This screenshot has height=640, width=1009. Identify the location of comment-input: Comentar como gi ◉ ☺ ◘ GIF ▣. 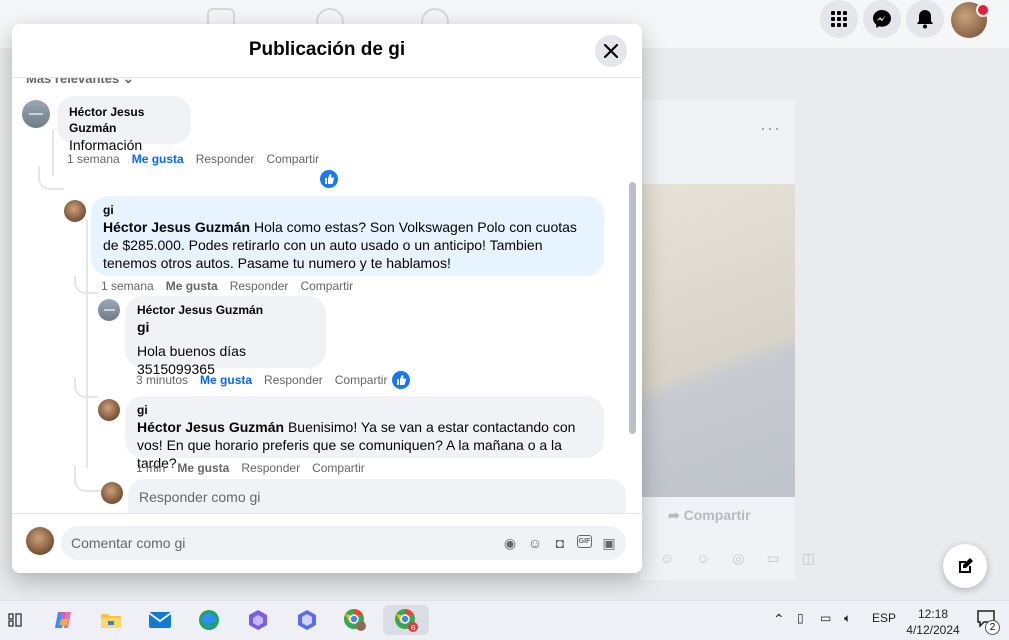
(343, 543).